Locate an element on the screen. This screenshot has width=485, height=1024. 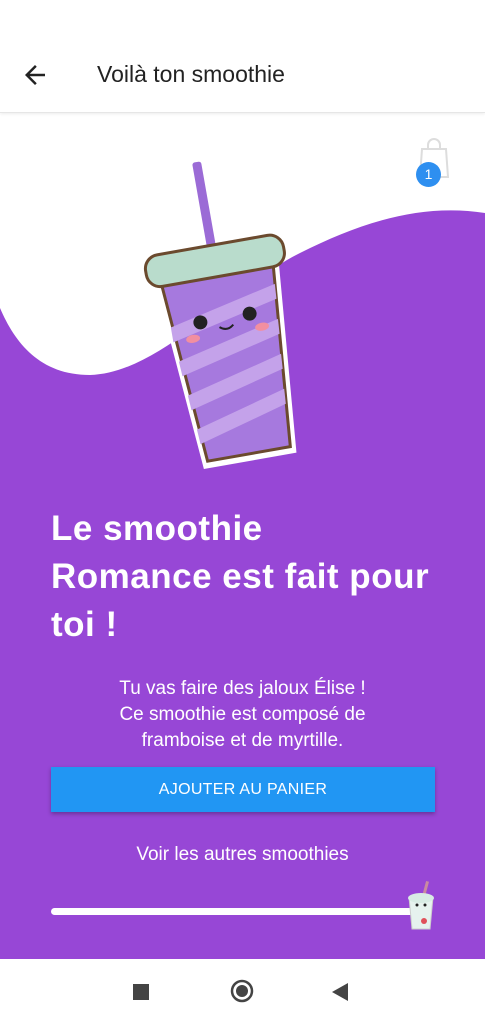
result-headline: Le smoothie Romance est fait pour toi ! is located at coordinates (240, 576).